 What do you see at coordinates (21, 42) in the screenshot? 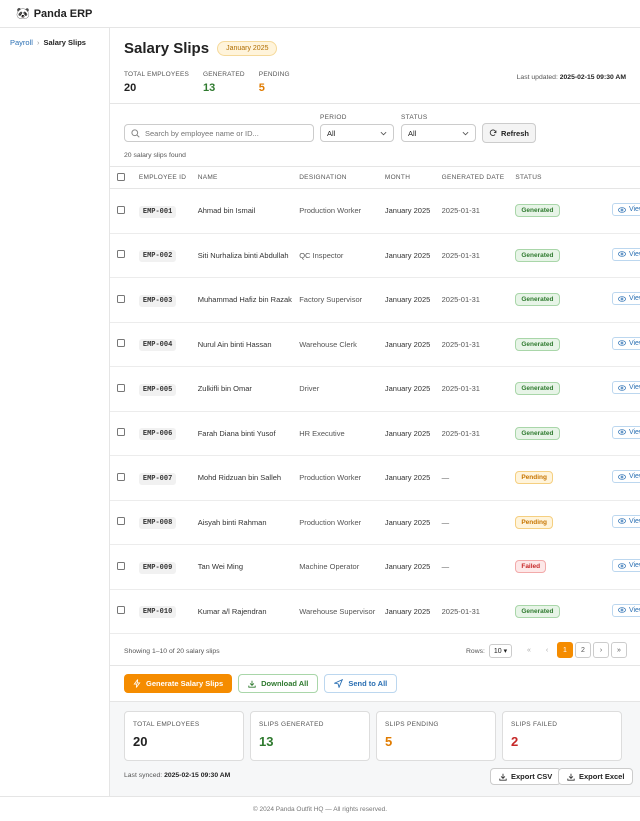
I see `breadcrumb-payroll-link: Payroll` at bounding box center [21, 42].